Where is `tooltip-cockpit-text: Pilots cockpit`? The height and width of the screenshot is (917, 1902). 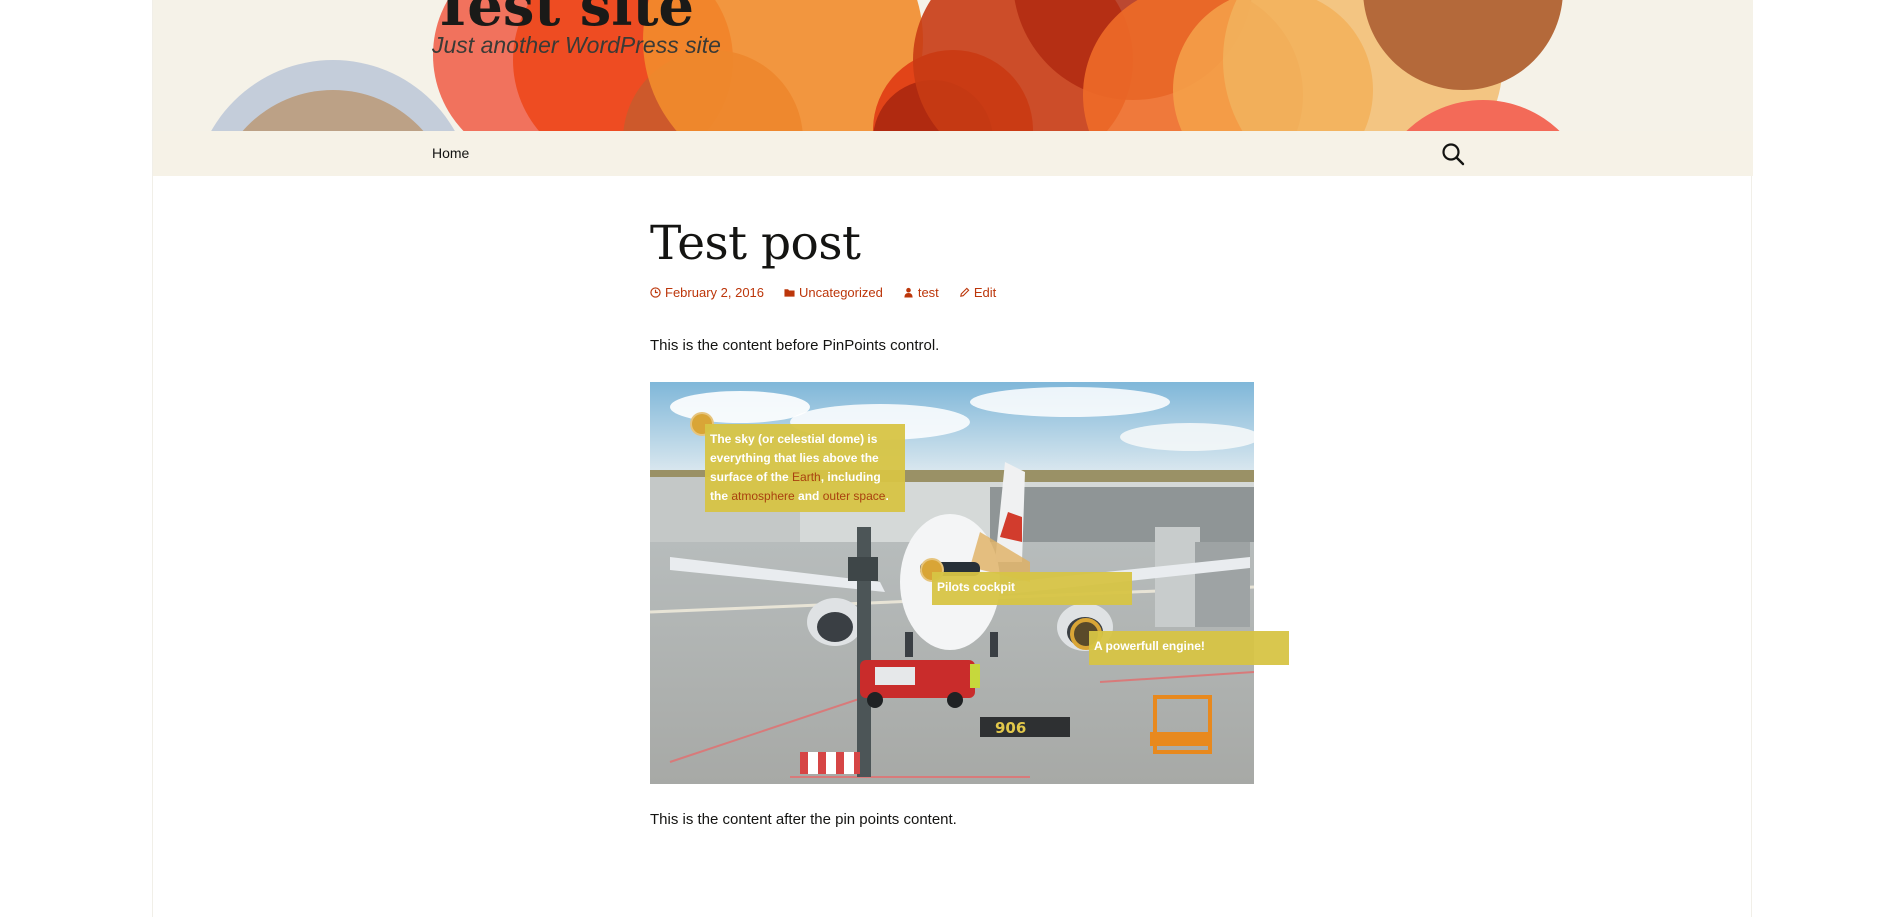
tooltip-cockpit-text: Pilots cockpit is located at coordinates (976, 587).